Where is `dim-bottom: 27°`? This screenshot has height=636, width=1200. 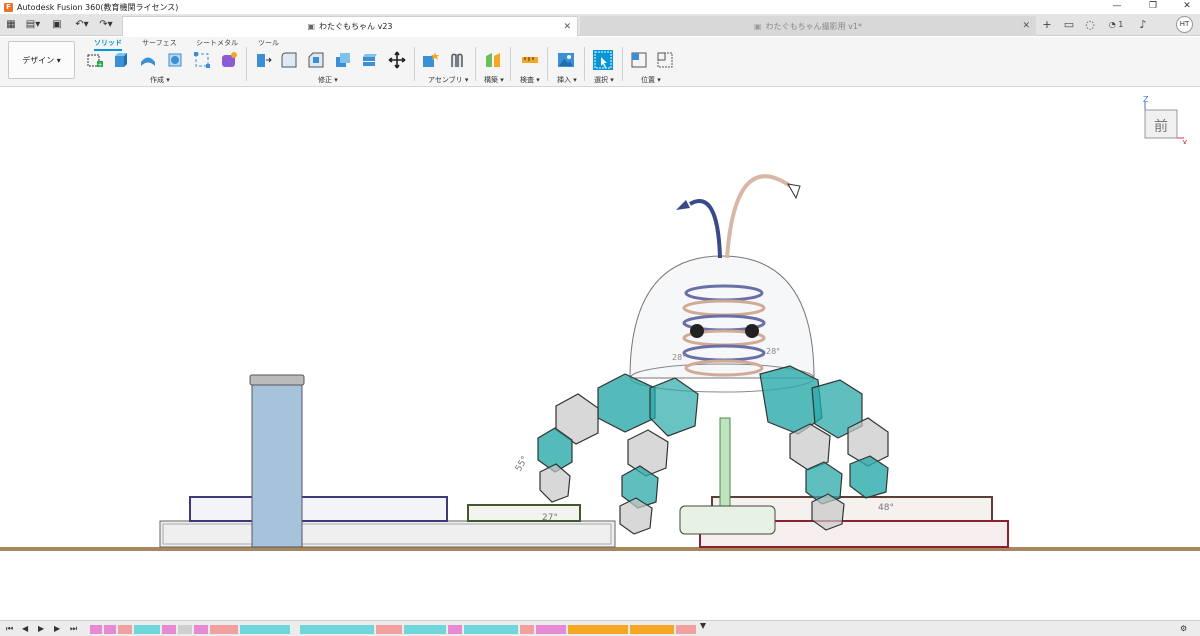 dim-bottom: 27° is located at coordinates (550, 518).